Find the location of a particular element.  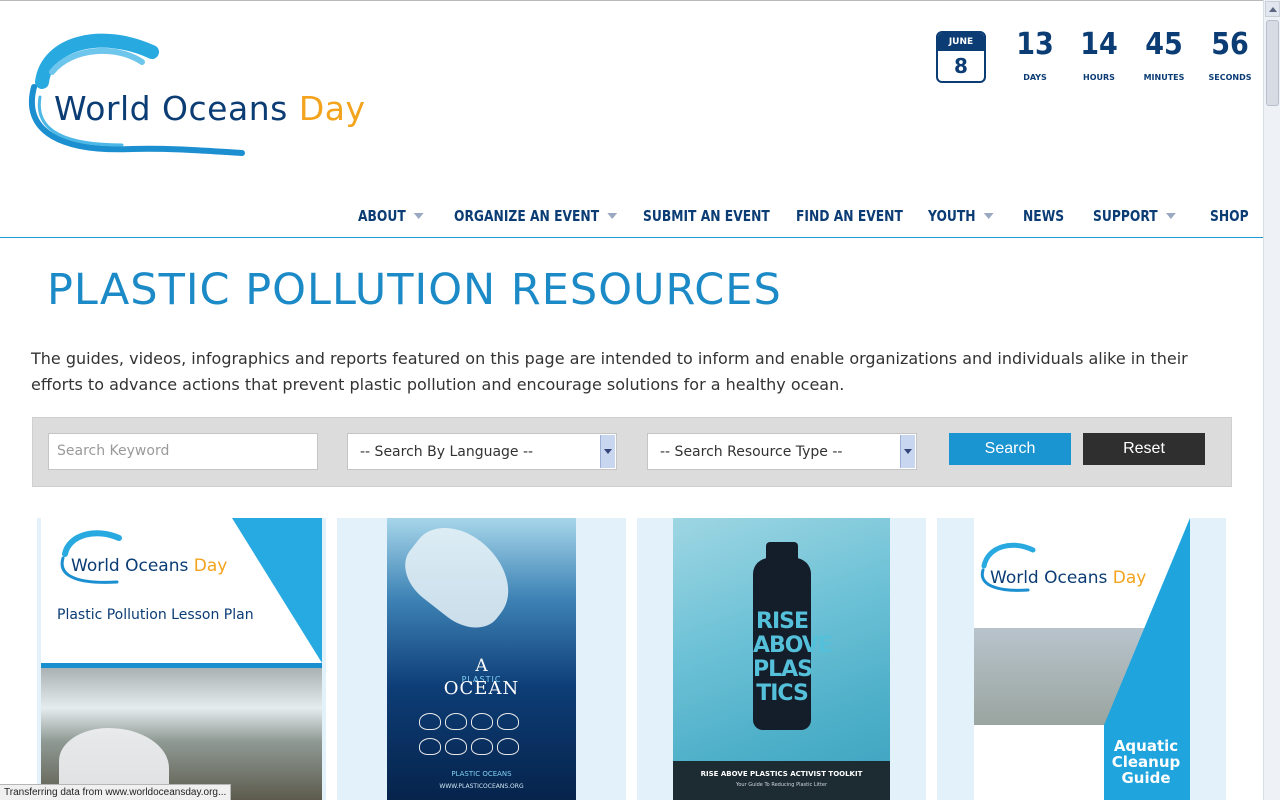

reset-button: Reset is located at coordinates (1144, 449).